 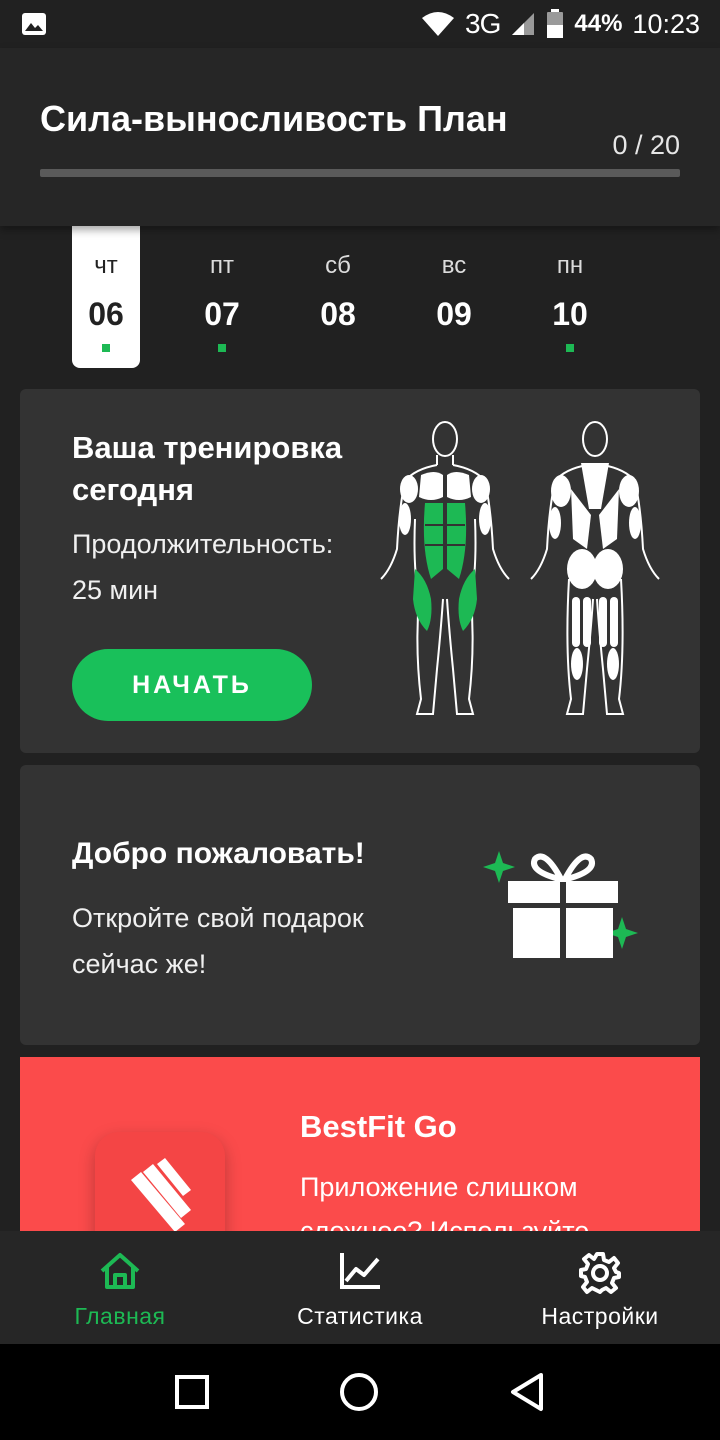 I want to click on wifi-icon, so click(x=438, y=24).